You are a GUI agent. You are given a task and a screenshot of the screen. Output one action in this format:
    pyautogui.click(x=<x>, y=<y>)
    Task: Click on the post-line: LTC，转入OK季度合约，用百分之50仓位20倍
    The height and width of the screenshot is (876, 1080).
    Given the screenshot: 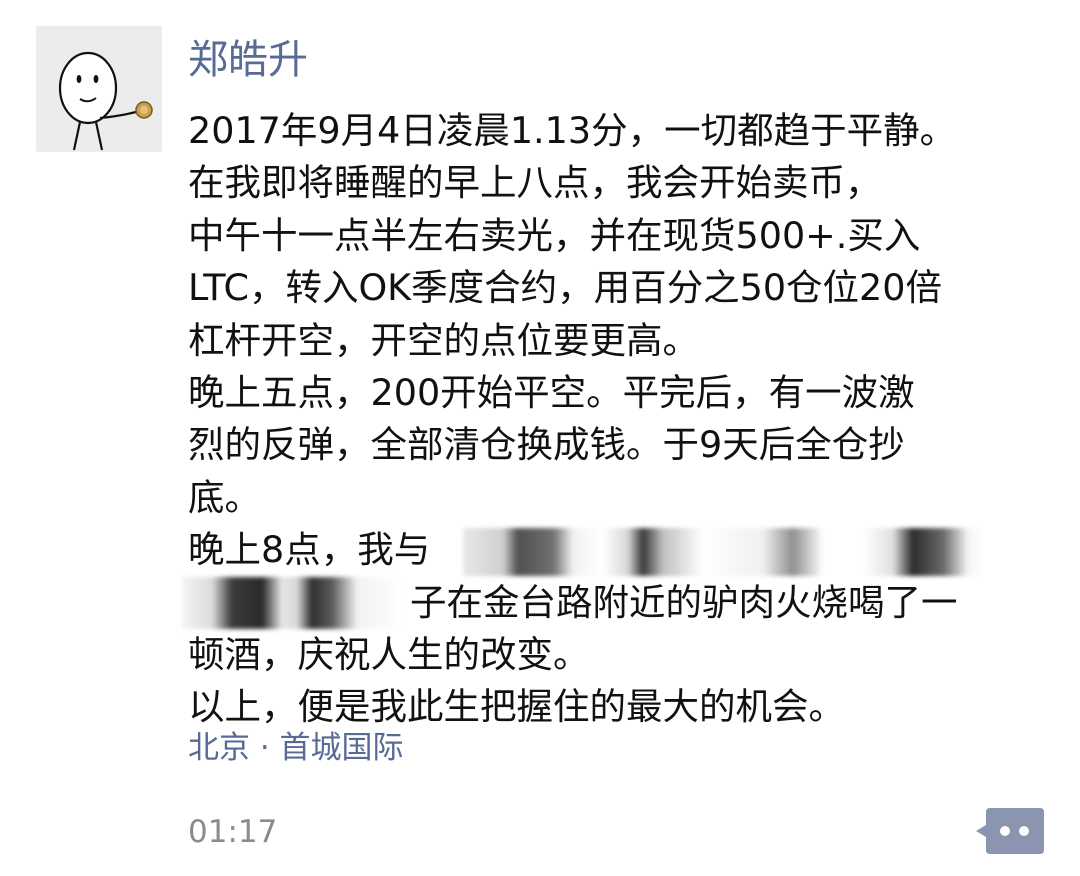 What is the action you would take?
    pyautogui.click(x=565, y=288)
    